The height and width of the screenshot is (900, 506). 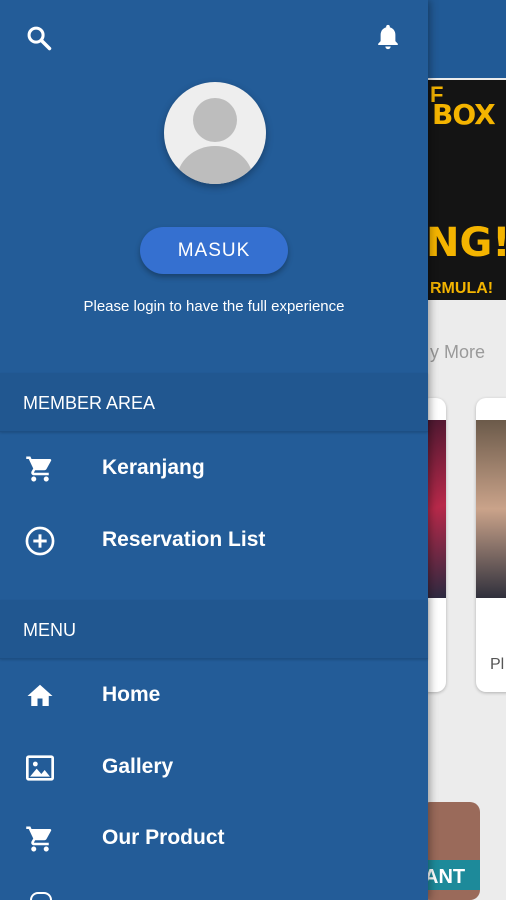 I want to click on add-circle-icon, so click(x=40, y=541).